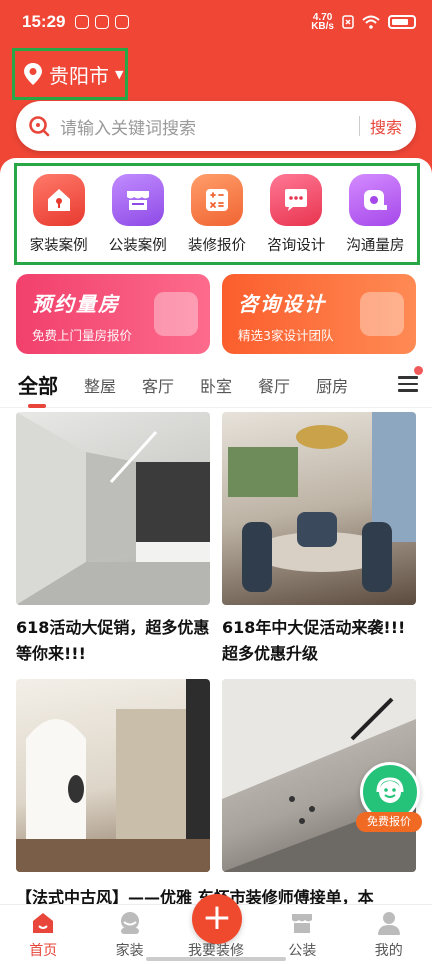 The width and height of the screenshot is (432, 964). I want to click on category-shortcuts: 家装案例 公装案例 装修报价 咨询设计 沟通量房, so click(217, 214).